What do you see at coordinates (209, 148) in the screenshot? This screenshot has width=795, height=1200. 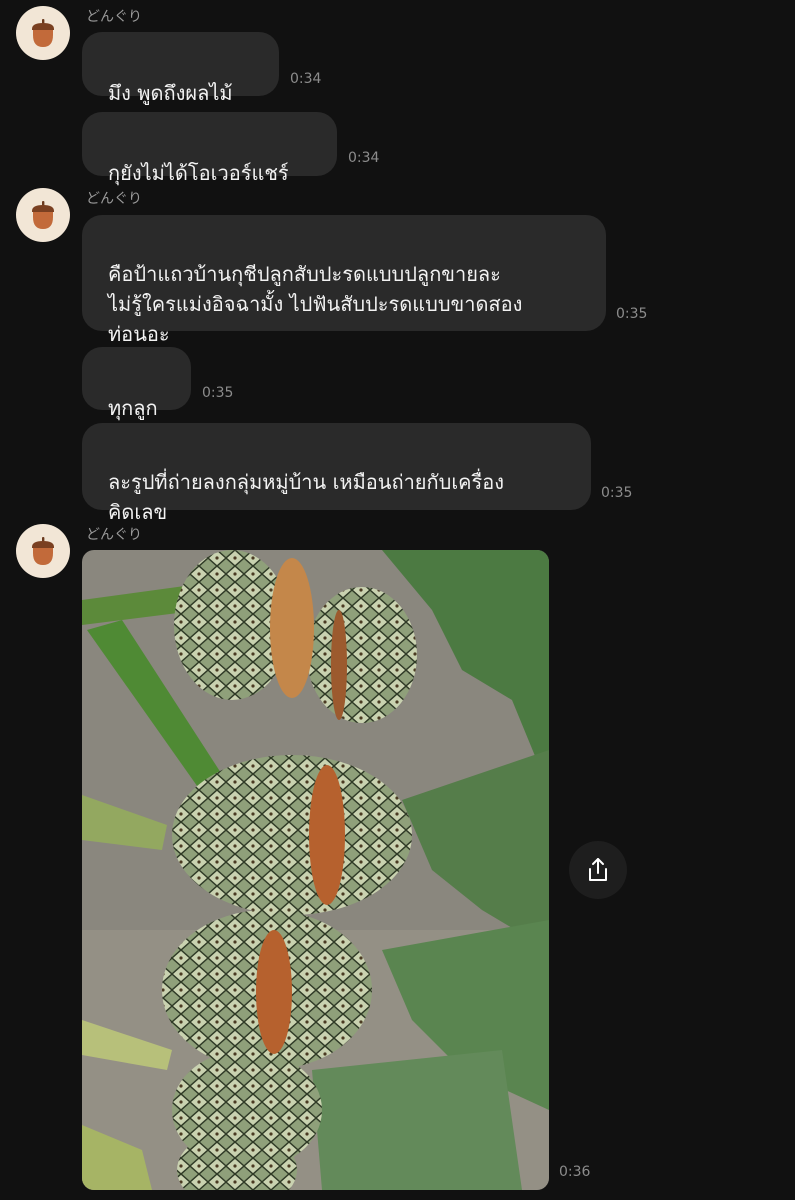 I see `message-bubble: กุยังไม่ได้โอเวอร์แชร์` at bounding box center [209, 148].